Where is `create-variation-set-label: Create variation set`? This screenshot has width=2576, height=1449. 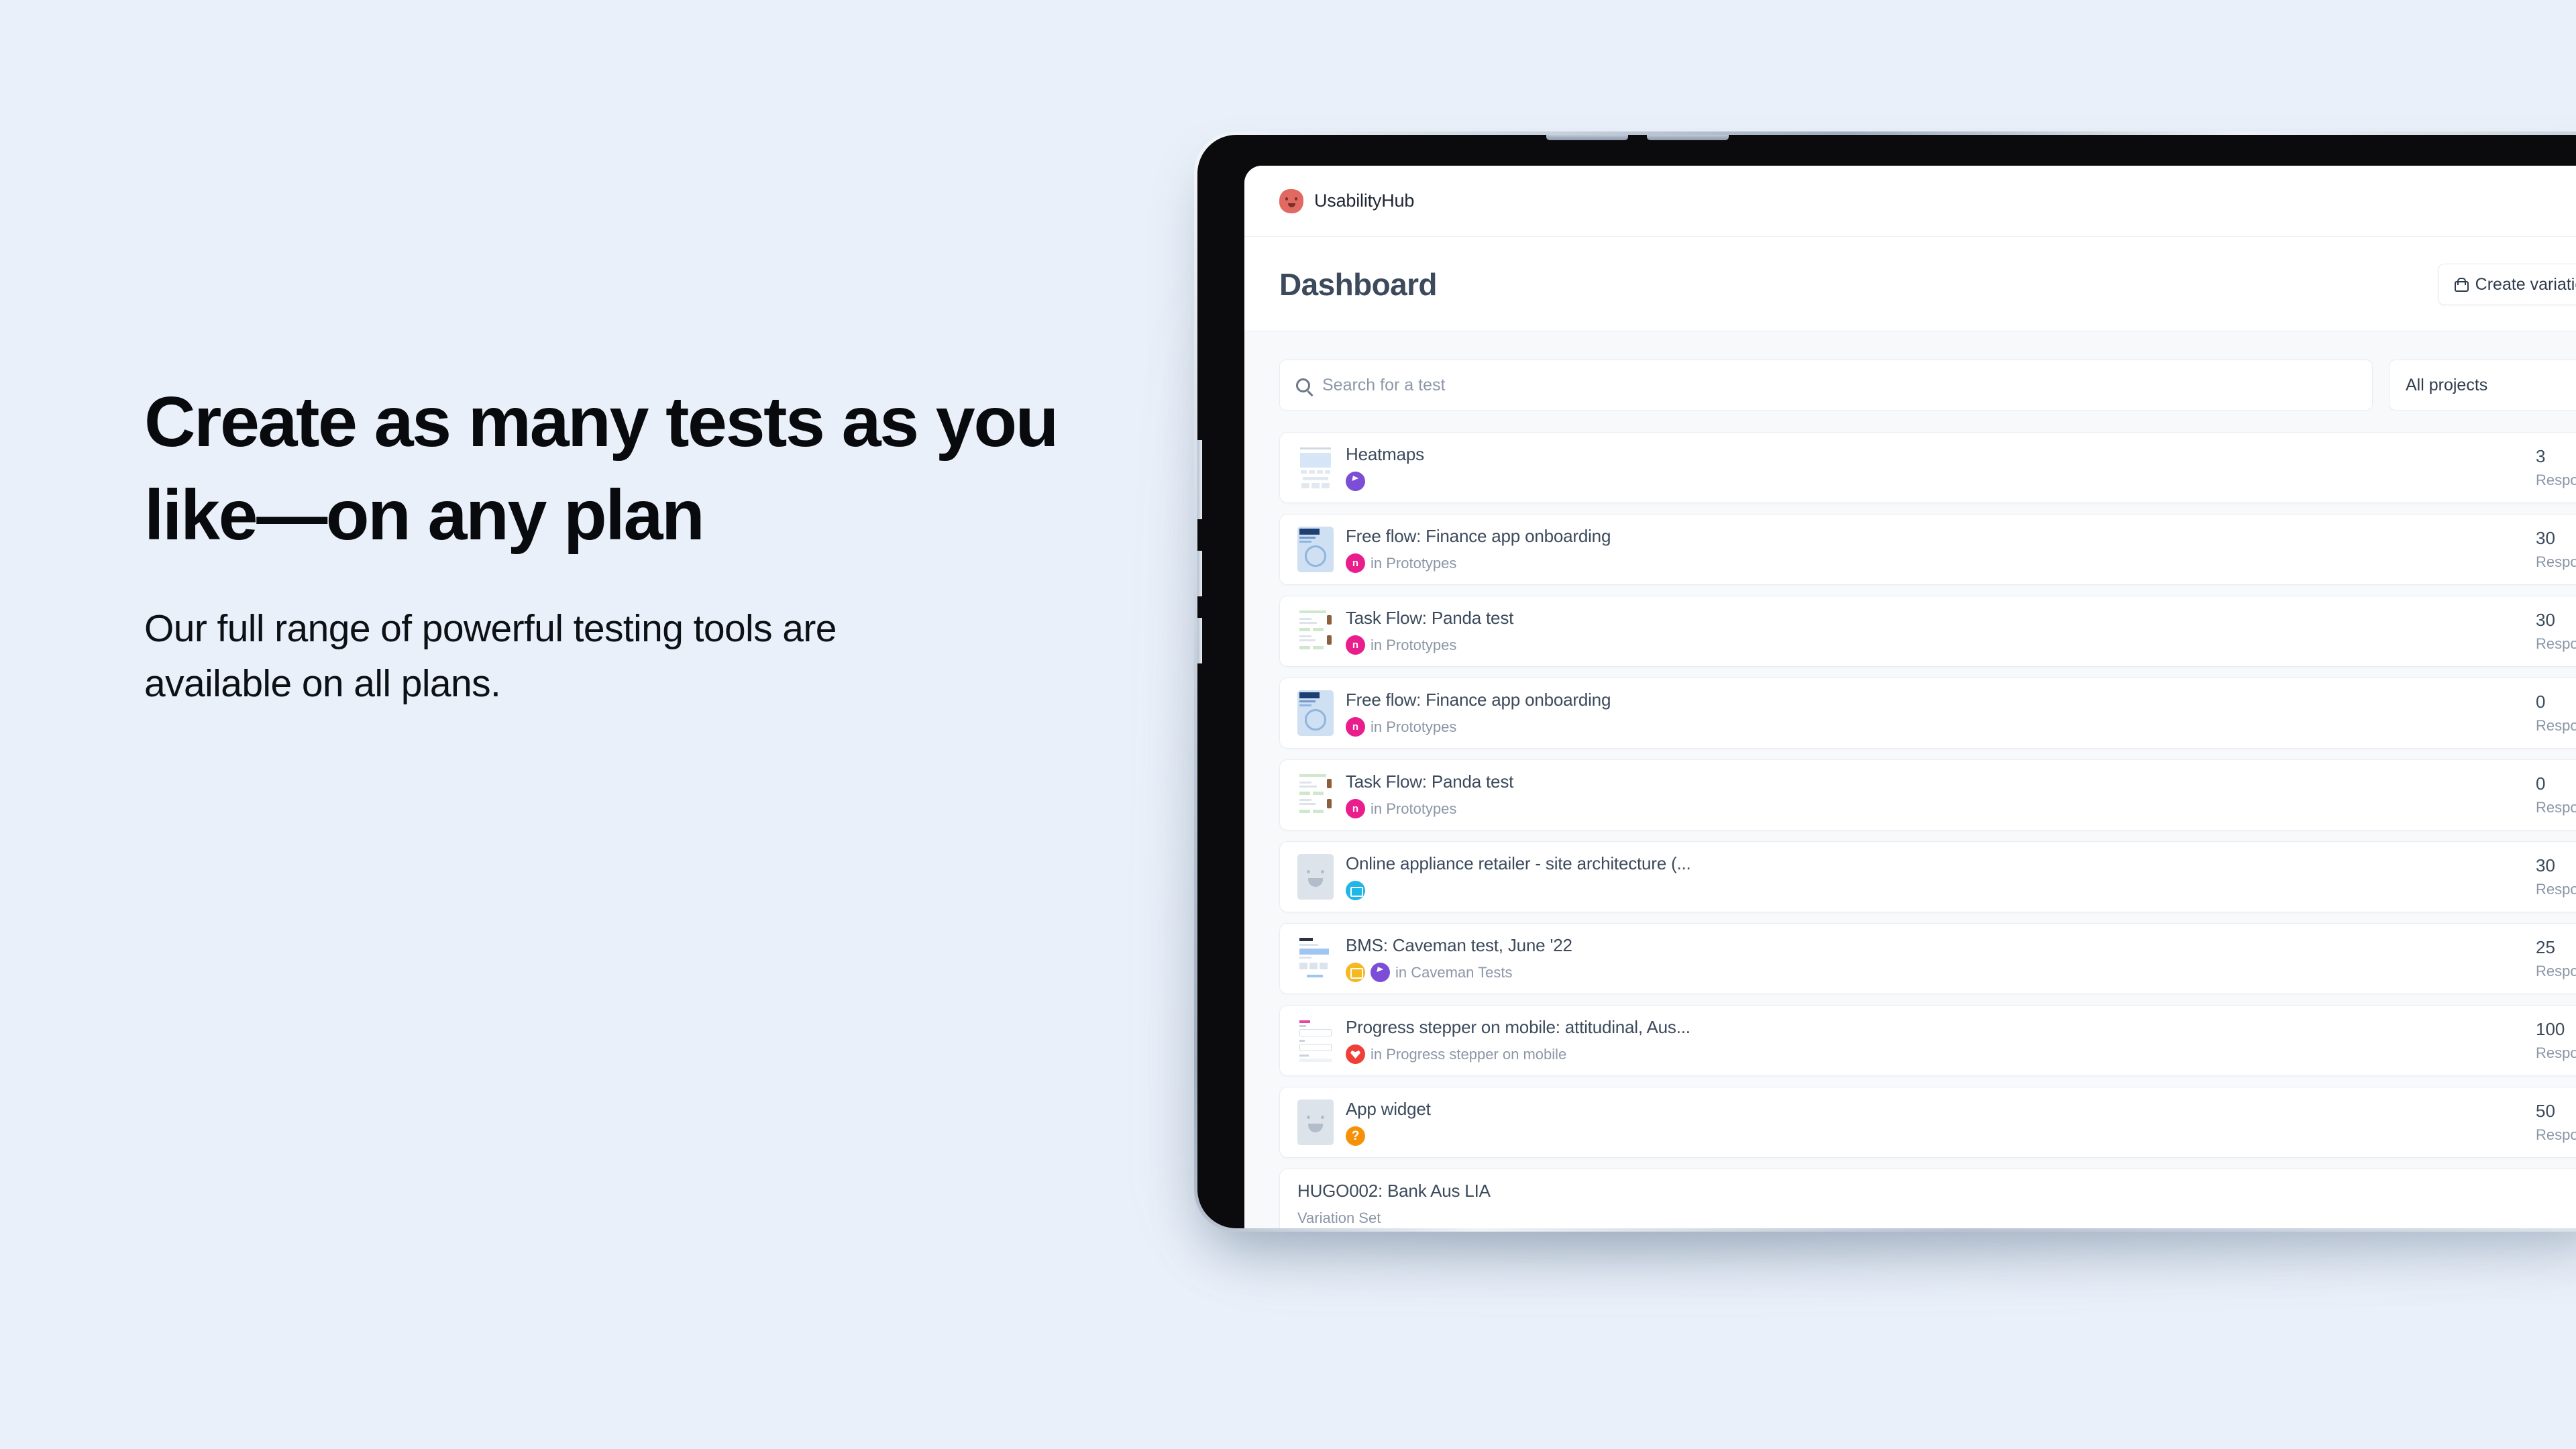
create-variation-set-label: Create variation set is located at coordinates (2525, 284).